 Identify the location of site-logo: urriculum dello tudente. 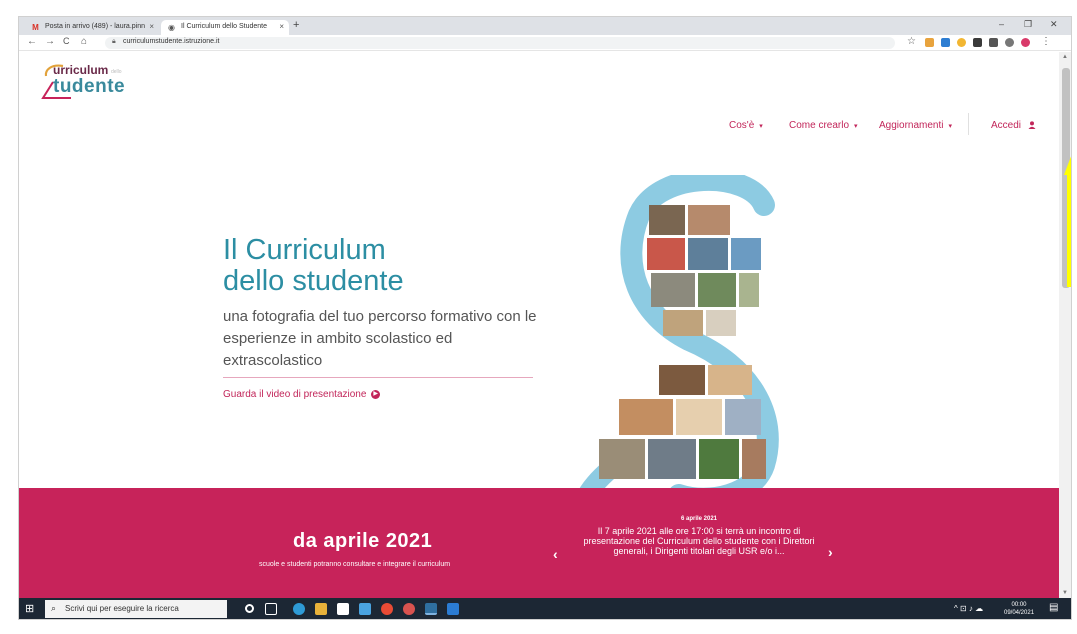
(96, 81).